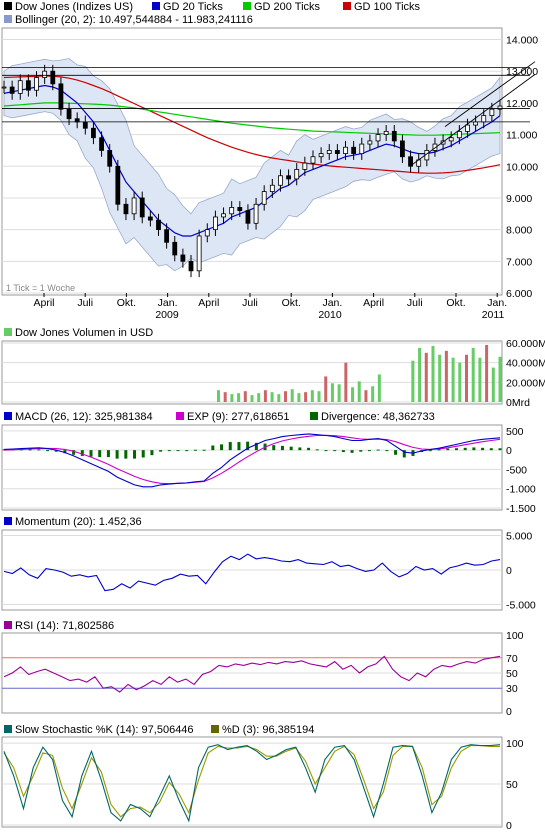 Image resolution: width=545 pixels, height=839 pixels. I want to click on price-tick-label: 6.000, so click(519, 294).